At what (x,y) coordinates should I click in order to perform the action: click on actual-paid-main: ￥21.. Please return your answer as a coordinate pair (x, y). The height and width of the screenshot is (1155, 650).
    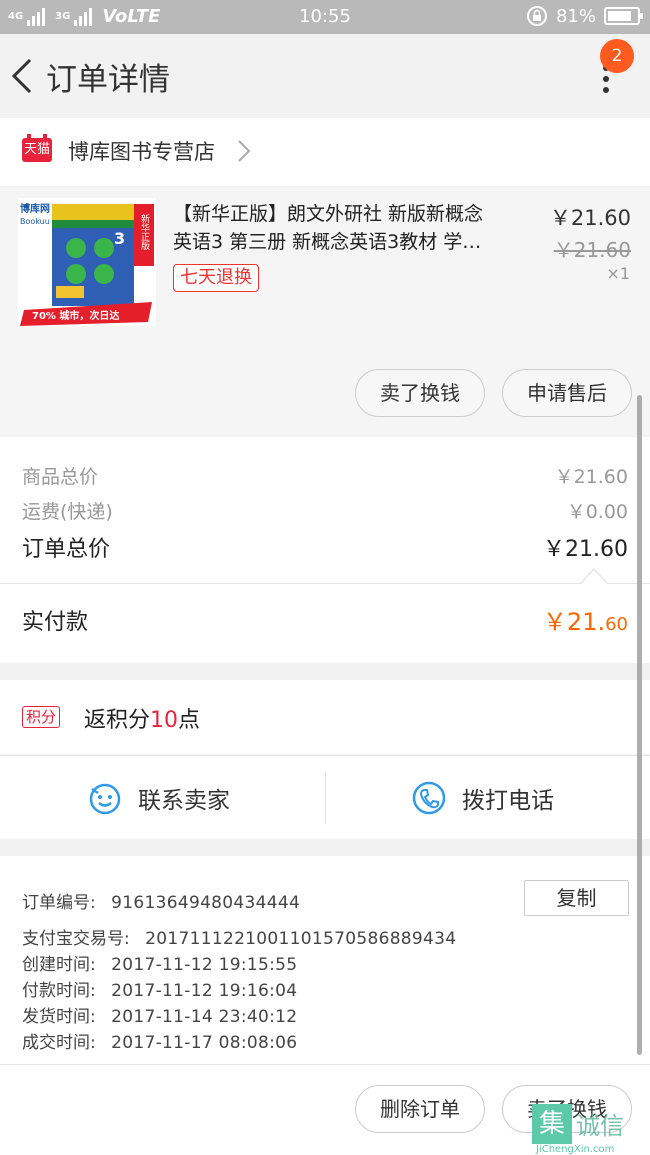
    Looking at the image, I should click on (574, 622).